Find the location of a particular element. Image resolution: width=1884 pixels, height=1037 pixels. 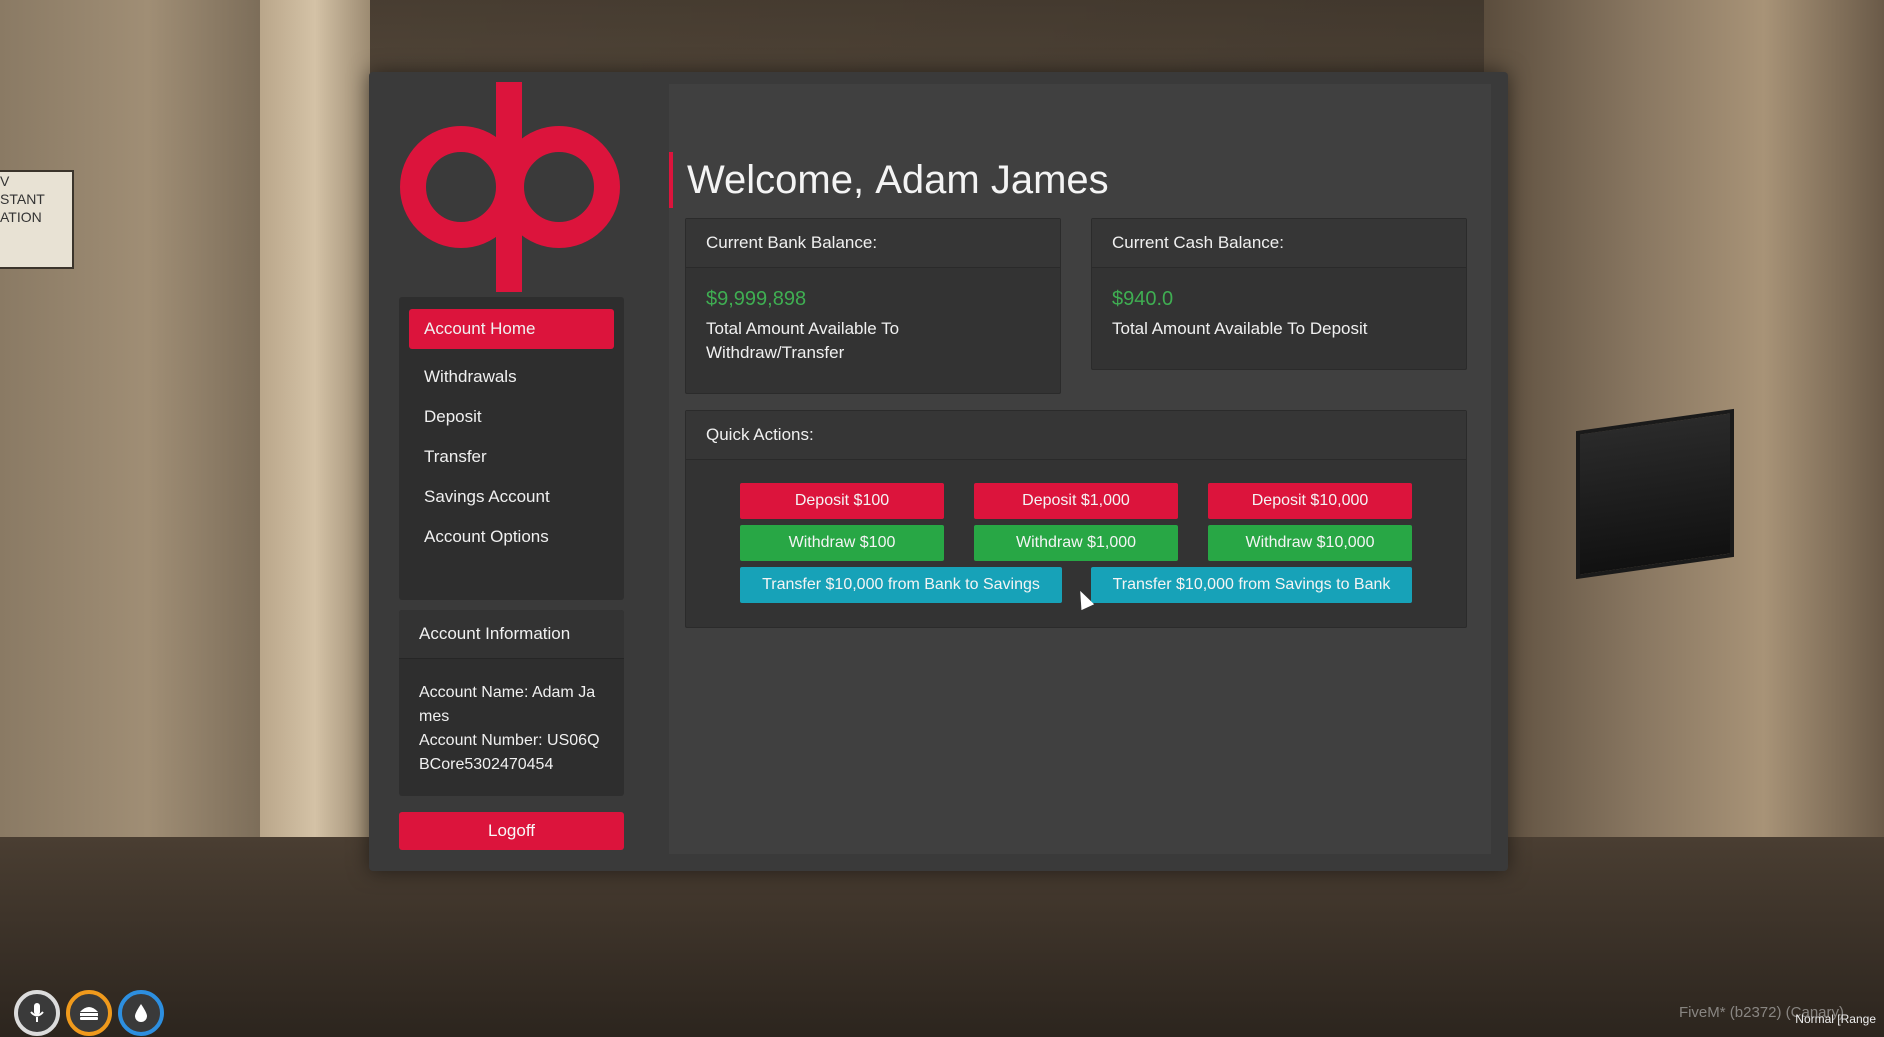

transfer-to-savings-button: Transfer $10,000 from Bank to Savings is located at coordinates (901, 585).